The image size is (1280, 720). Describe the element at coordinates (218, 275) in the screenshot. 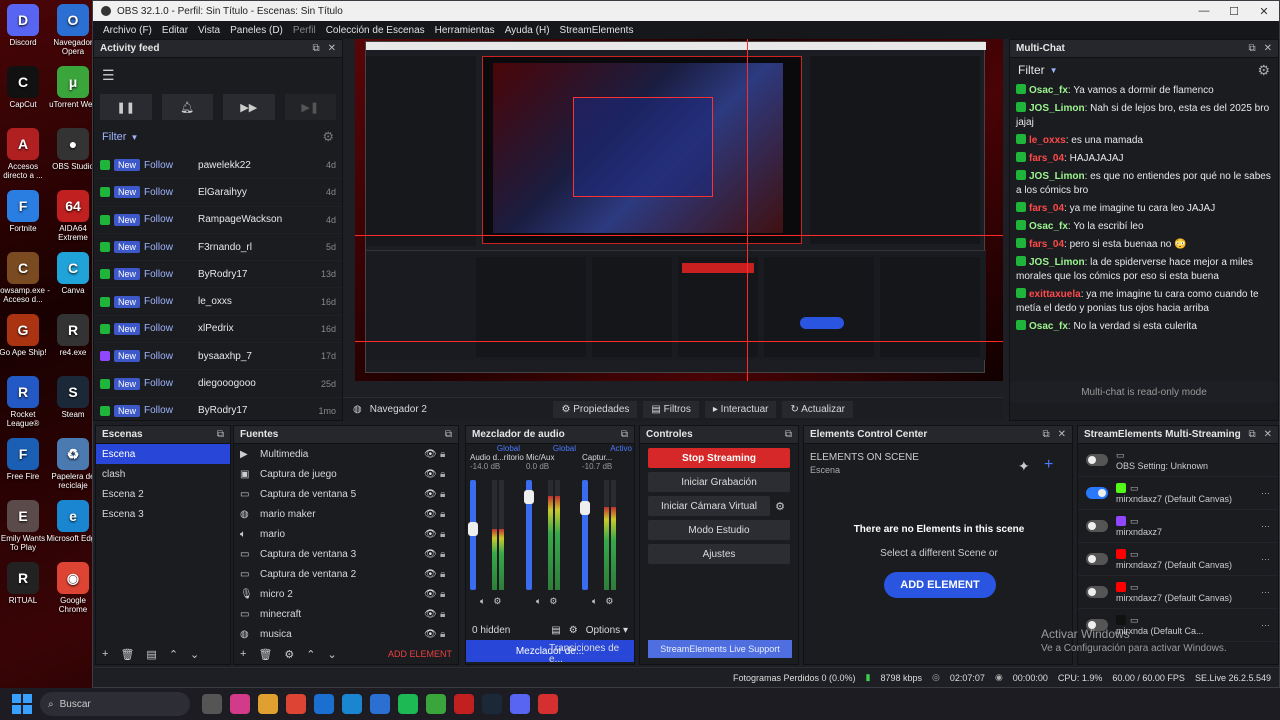

I see `activity-item: New Follow ByRodry17 13d` at that location.